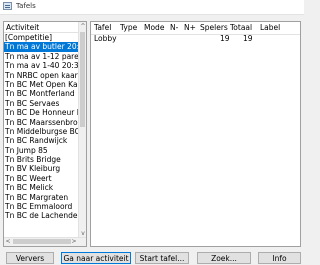  I want to click on list-item: Tn BC Margraten, so click(41, 197).